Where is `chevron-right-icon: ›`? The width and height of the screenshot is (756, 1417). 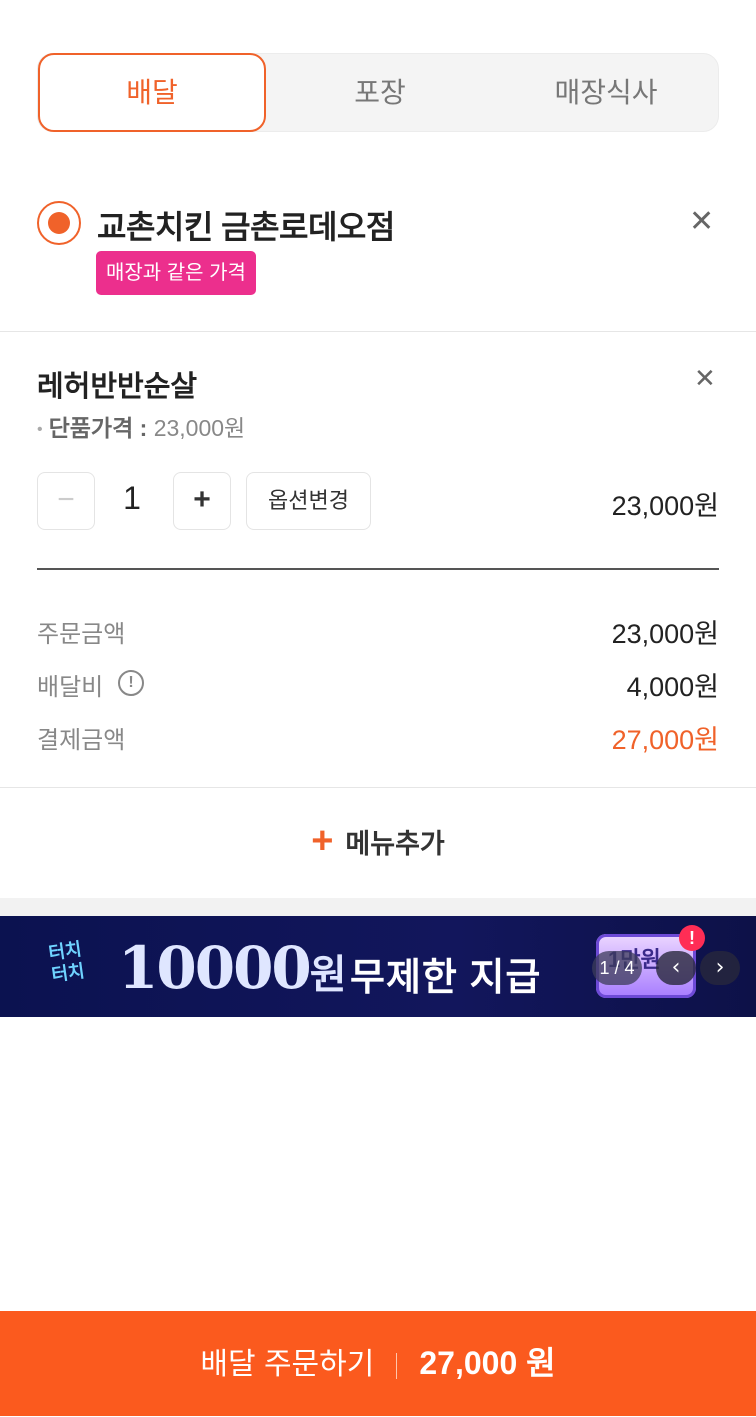 chevron-right-icon: › is located at coordinates (720, 968).